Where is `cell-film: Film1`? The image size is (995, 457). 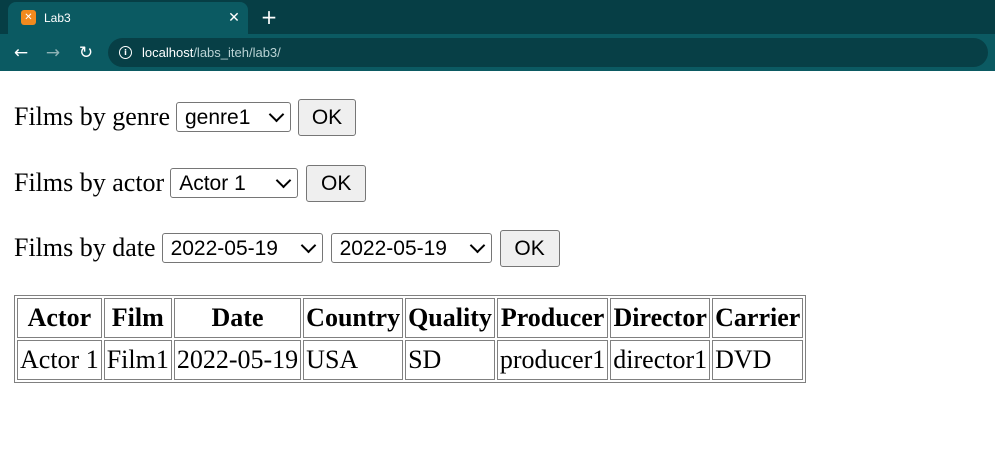 cell-film: Film1 is located at coordinates (137, 360).